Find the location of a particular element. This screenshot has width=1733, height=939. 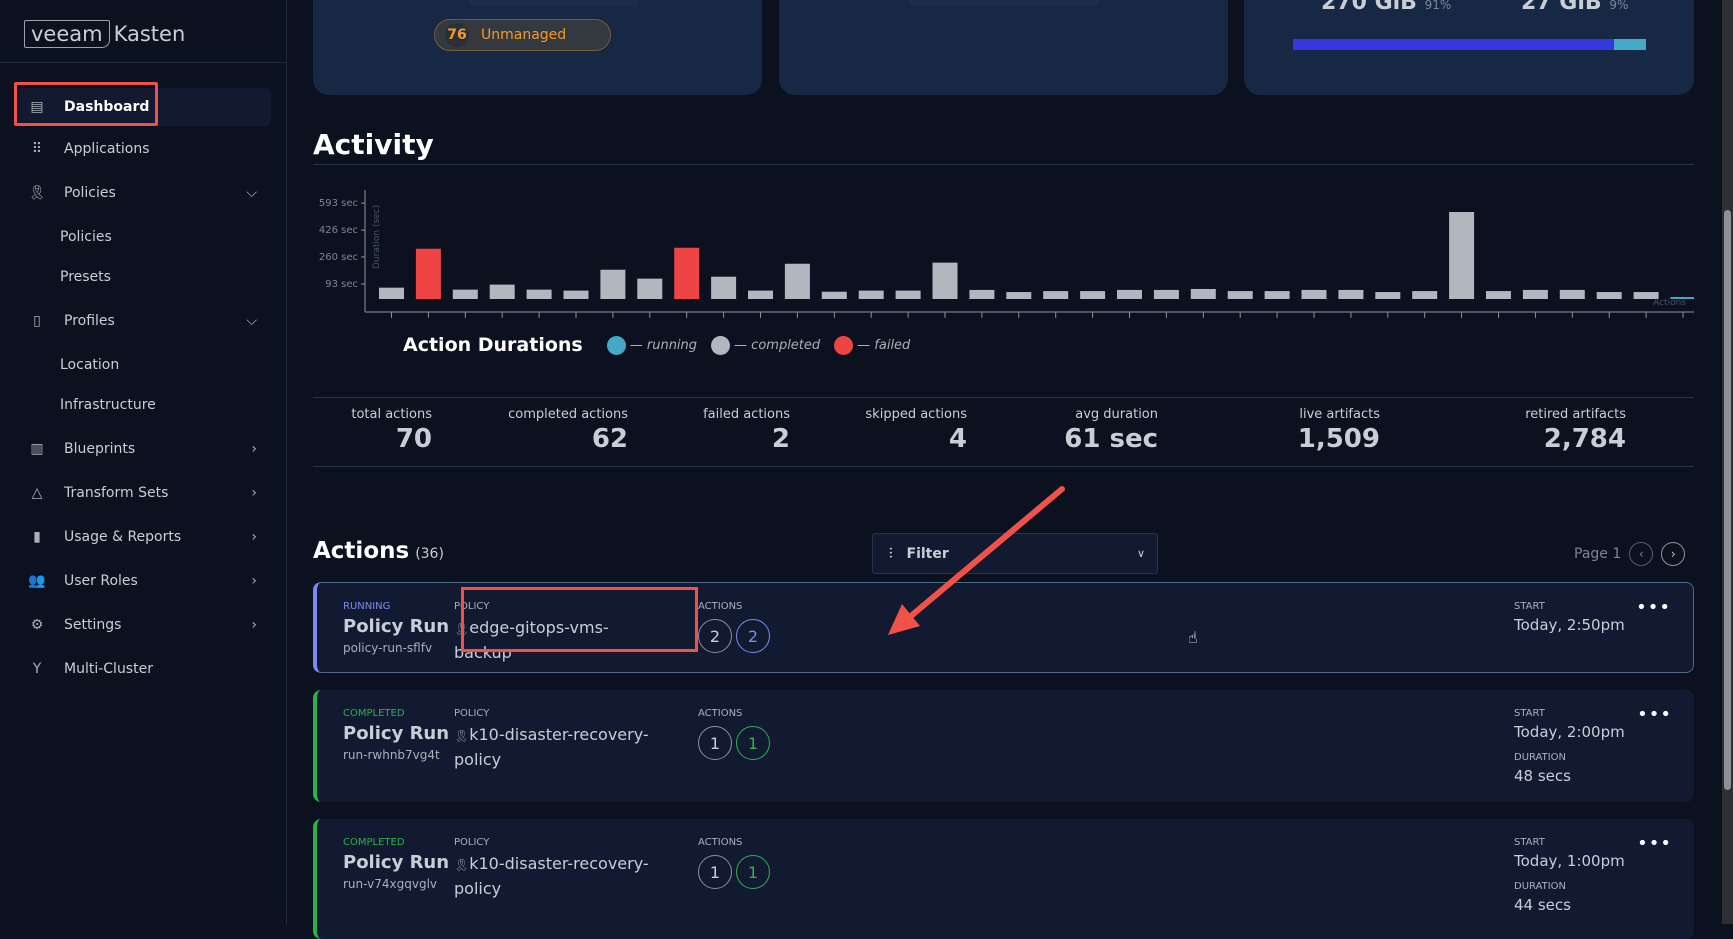

scrollbar-thumb is located at coordinates (1727, 500).